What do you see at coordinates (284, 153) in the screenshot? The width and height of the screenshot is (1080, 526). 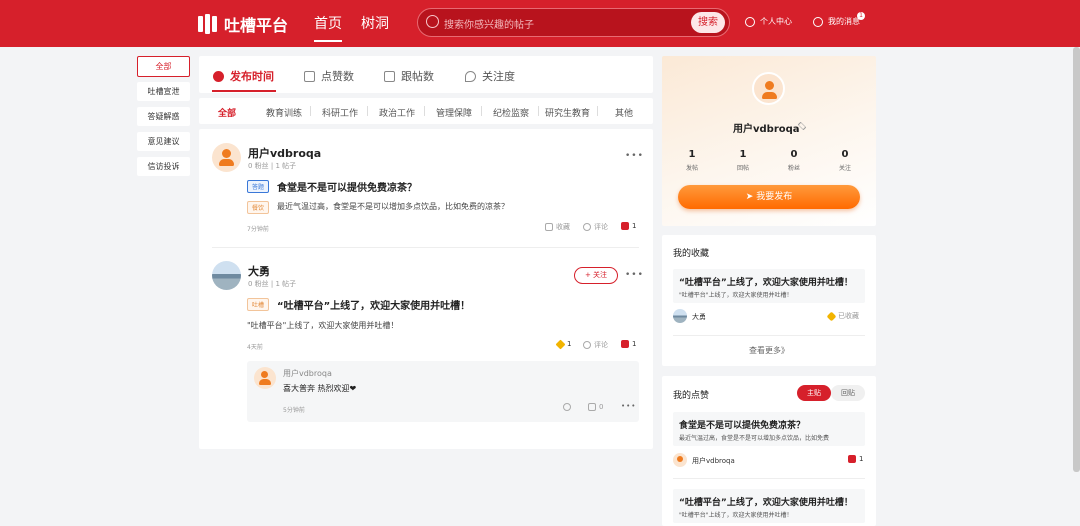 I see `post-author: 用户vdbroqa` at bounding box center [284, 153].